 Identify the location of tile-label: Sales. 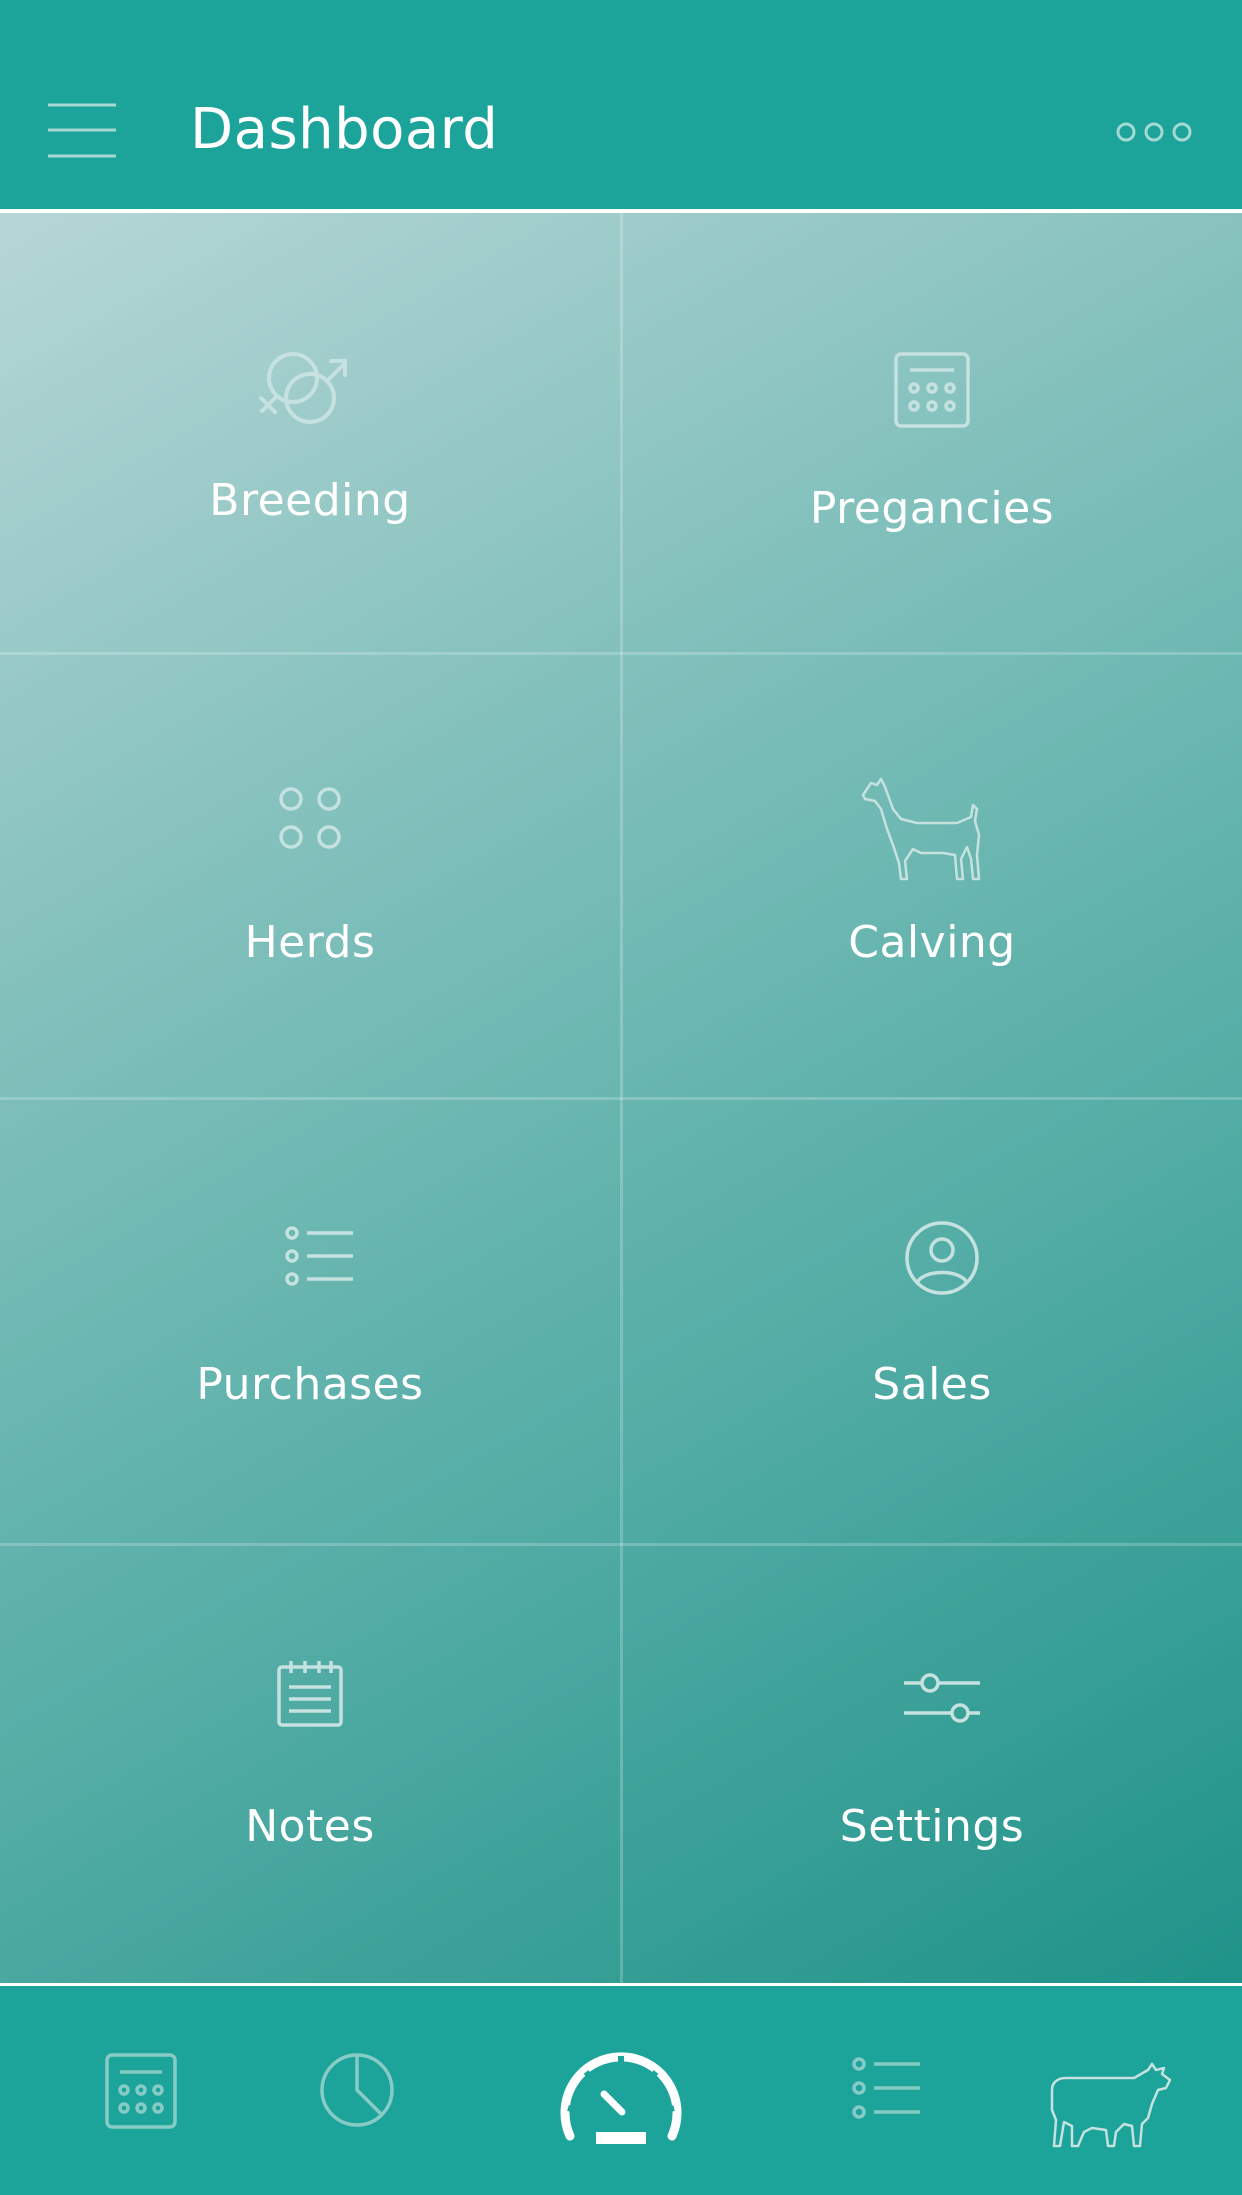
(932, 1384).